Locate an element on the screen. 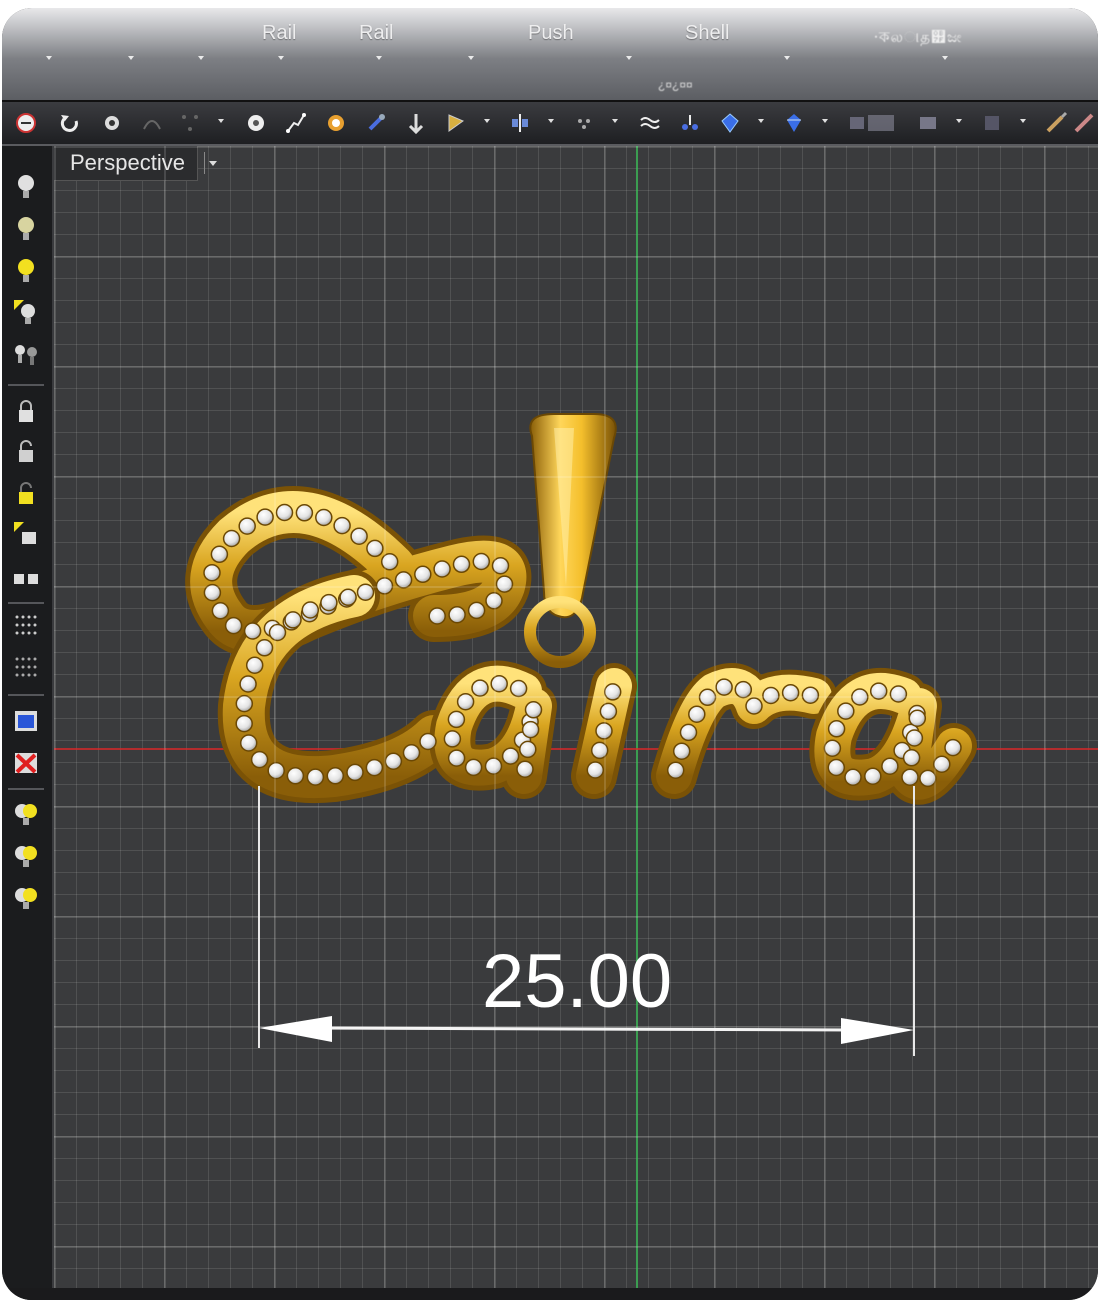 The height and width of the screenshot is (1309, 1100). gem-set-icon is located at coordinates (690, 123).